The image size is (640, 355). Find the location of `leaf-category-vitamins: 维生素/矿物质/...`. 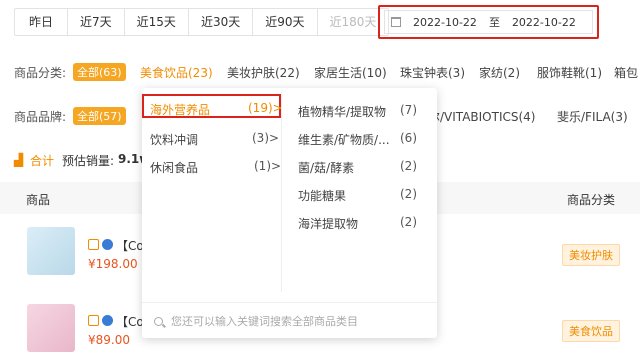

leaf-category-vitamins: 维生素/矿物质/... is located at coordinates (344, 139).